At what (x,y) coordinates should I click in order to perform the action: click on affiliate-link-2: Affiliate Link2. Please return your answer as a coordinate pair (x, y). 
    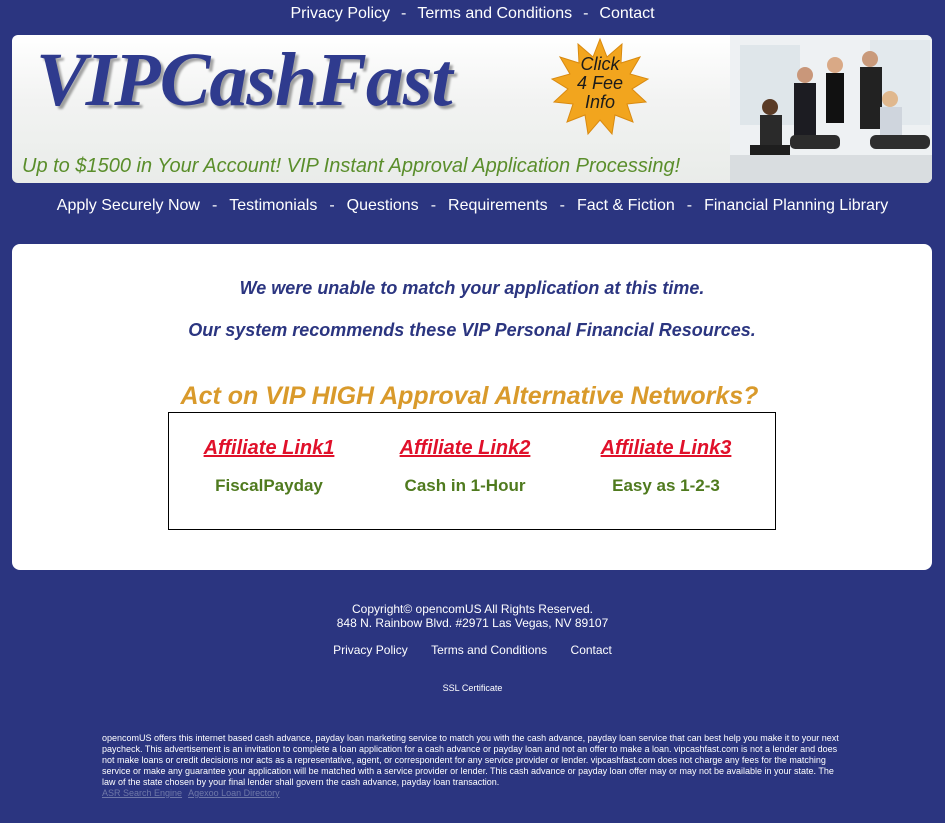
    Looking at the image, I should click on (465, 448).